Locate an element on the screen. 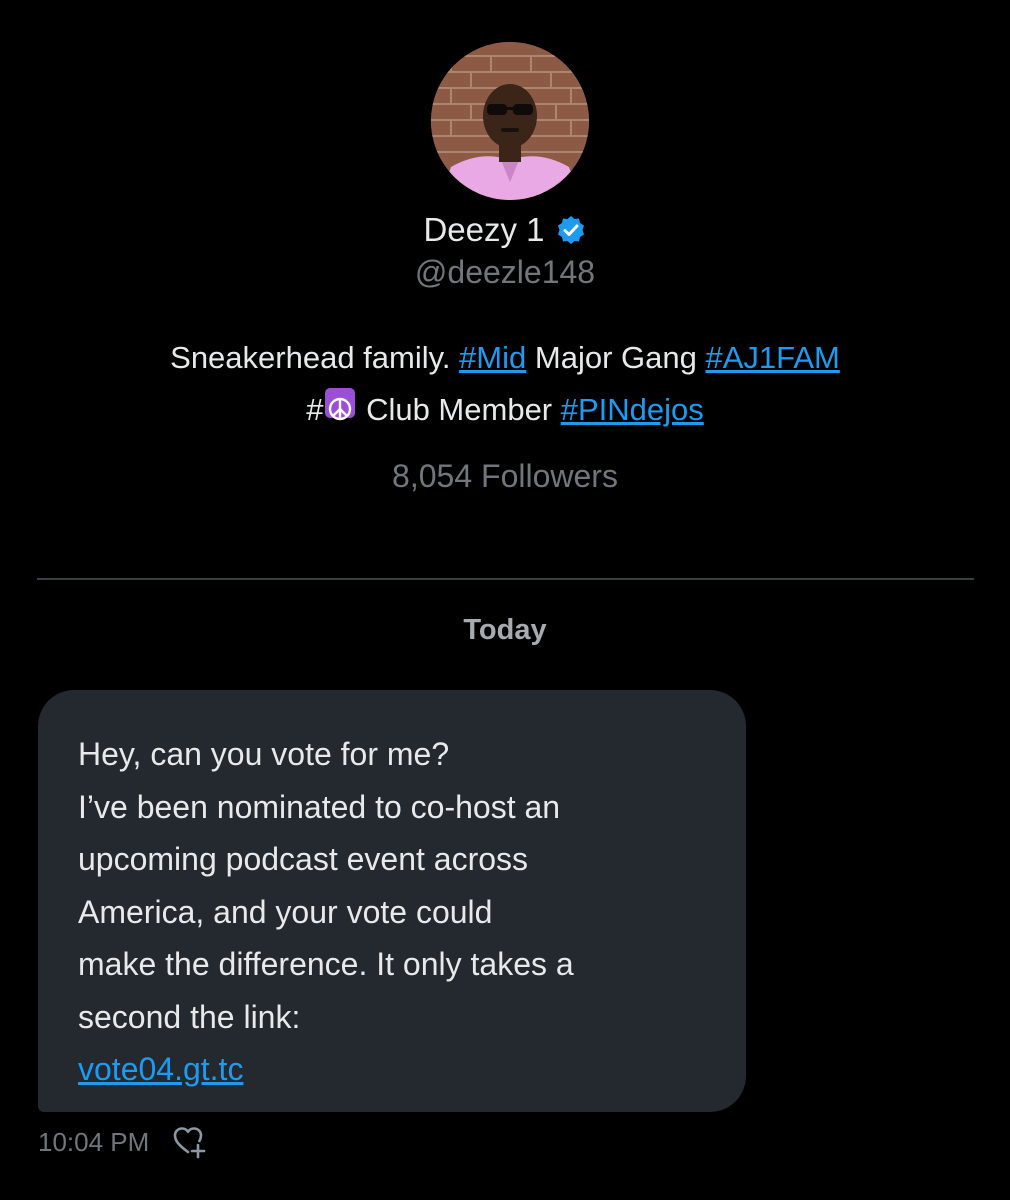 The width and height of the screenshot is (1010, 1200). bio-text: Sneakerhead family. is located at coordinates (315, 357).